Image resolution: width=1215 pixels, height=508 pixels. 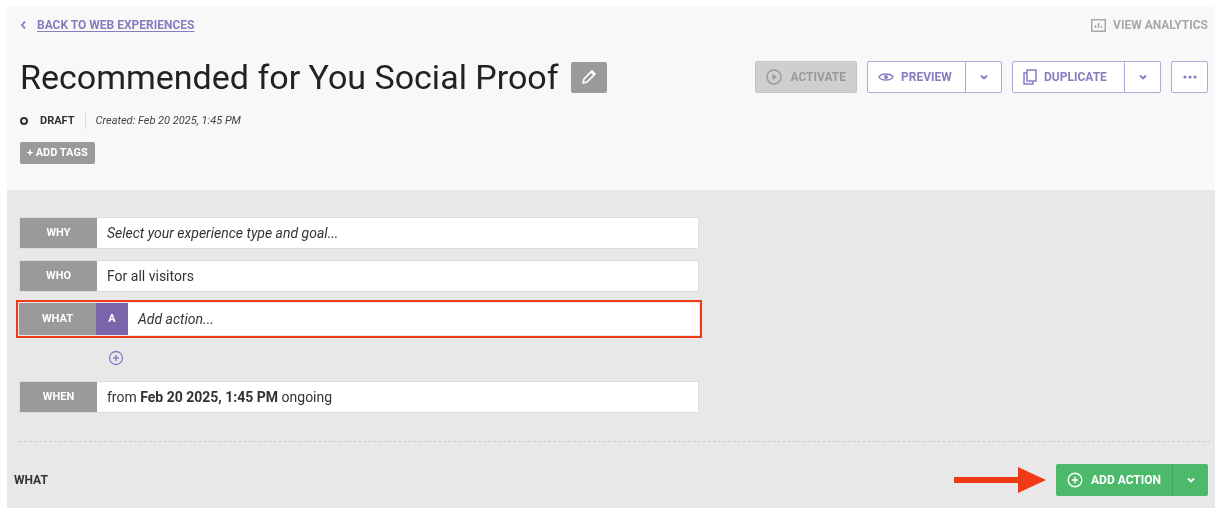 What do you see at coordinates (167, 120) in the screenshot?
I see `created-date: Created: Feb 20 2025, 1:45 PM` at bounding box center [167, 120].